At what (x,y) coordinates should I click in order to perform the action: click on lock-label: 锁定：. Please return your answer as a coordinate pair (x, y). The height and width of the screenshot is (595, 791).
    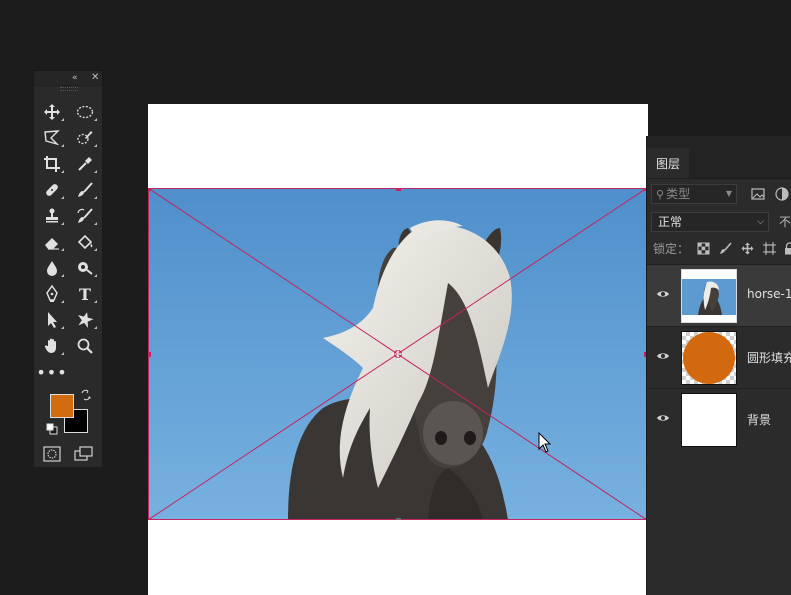
    Looking at the image, I should click on (671, 249).